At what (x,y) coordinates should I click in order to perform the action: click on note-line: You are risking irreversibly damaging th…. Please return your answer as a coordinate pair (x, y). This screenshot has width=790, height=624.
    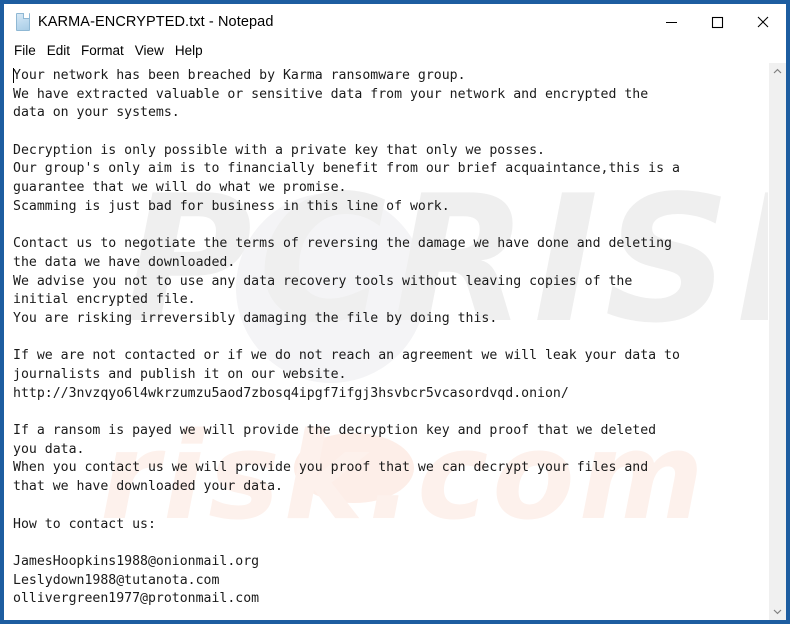
    Looking at the image, I should click on (255, 318).